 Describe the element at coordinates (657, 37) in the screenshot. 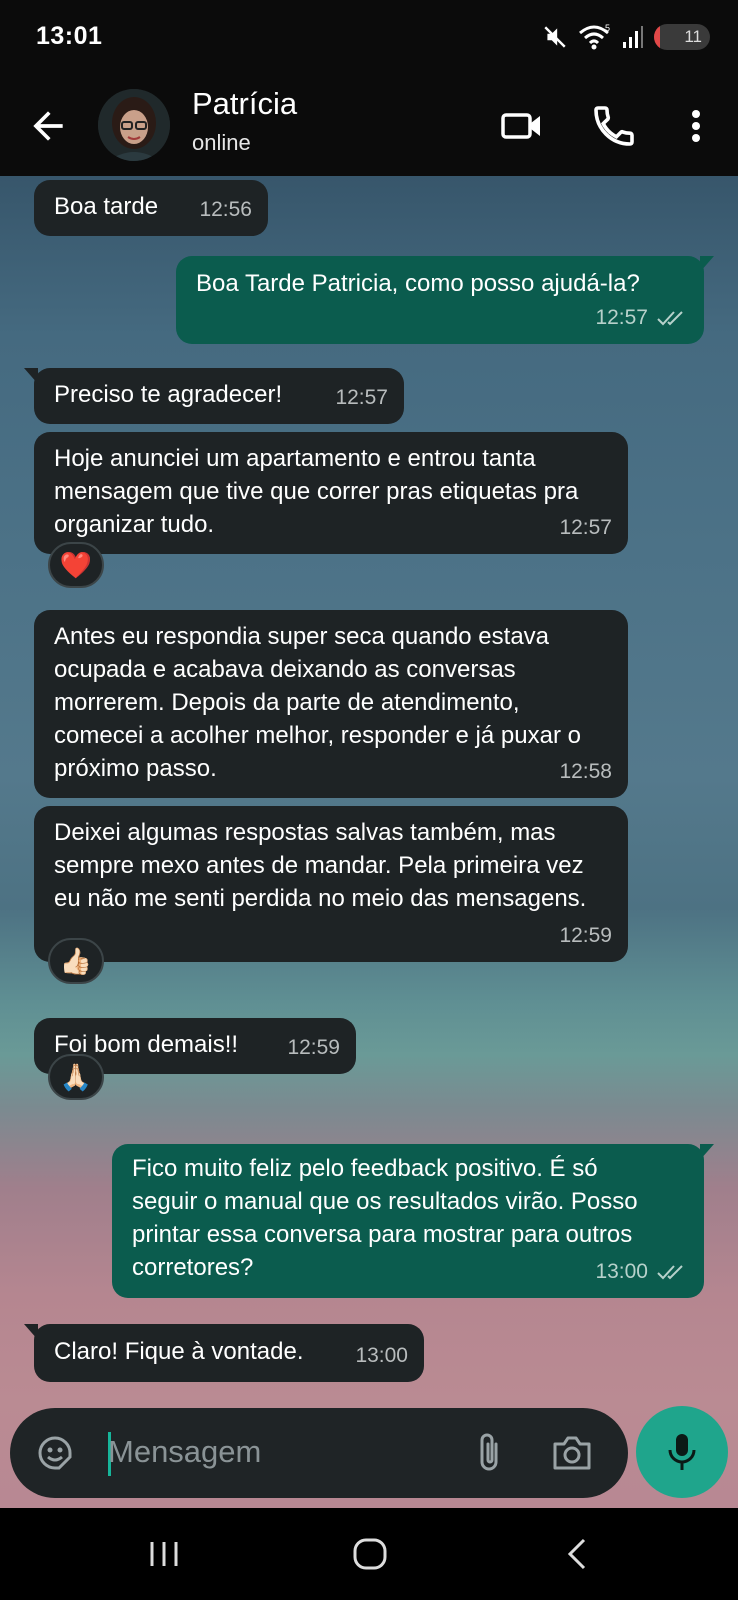

I see `battery-fill` at that location.